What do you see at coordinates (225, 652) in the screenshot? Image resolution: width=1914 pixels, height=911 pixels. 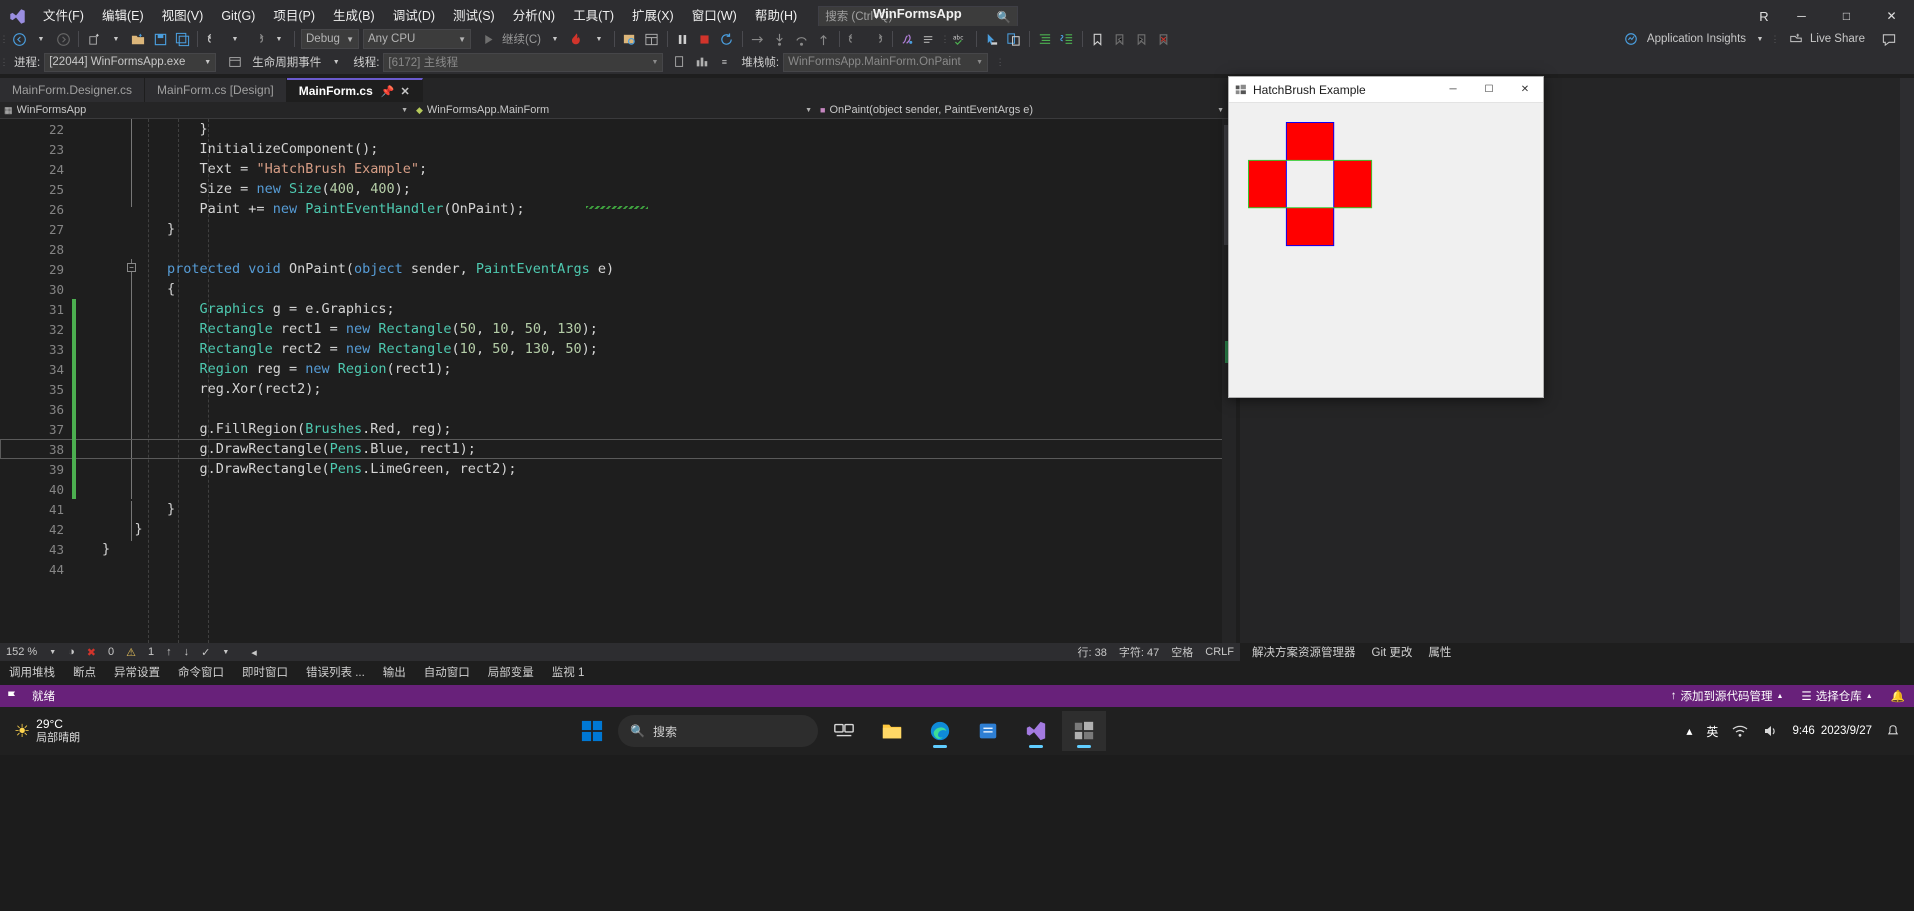 I see `code-cleanup-dropdown-icon: ▼` at bounding box center [225, 652].